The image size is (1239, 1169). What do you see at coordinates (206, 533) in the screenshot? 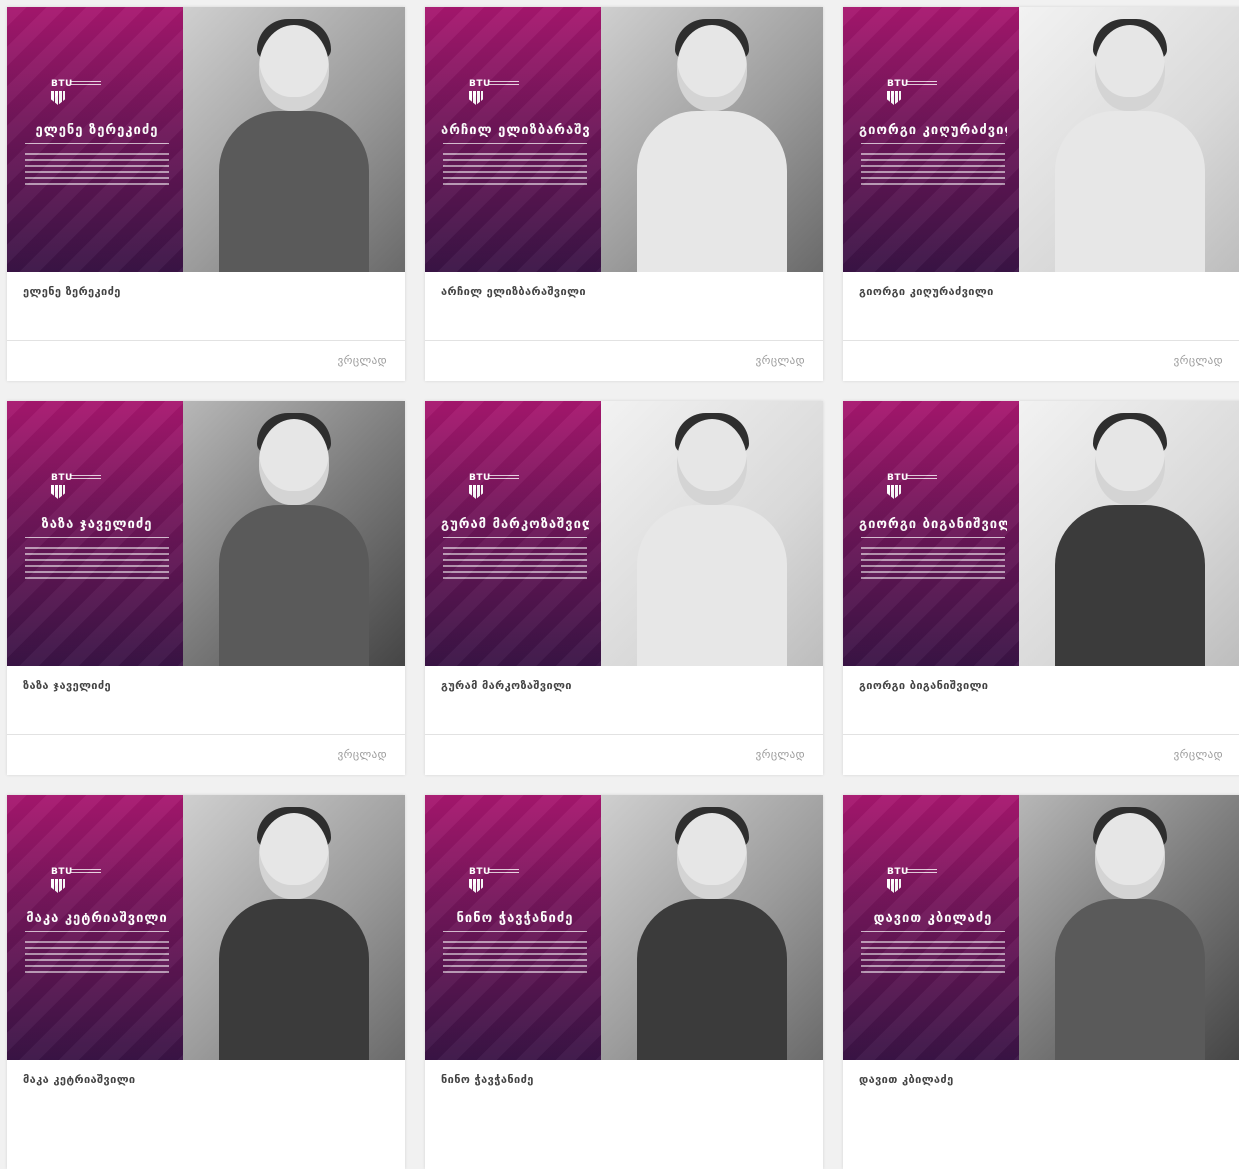
I see `profile-banner: BTU ზაზა ჯაველიძე` at bounding box center [206, 533].